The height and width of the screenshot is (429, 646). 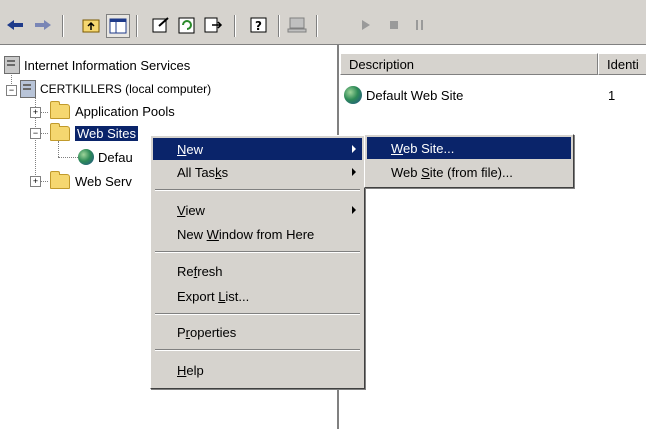 What do you see at coordinates (394, 25) in the screenshot?
I see `stop-icon` at bounding box center [394, 25].